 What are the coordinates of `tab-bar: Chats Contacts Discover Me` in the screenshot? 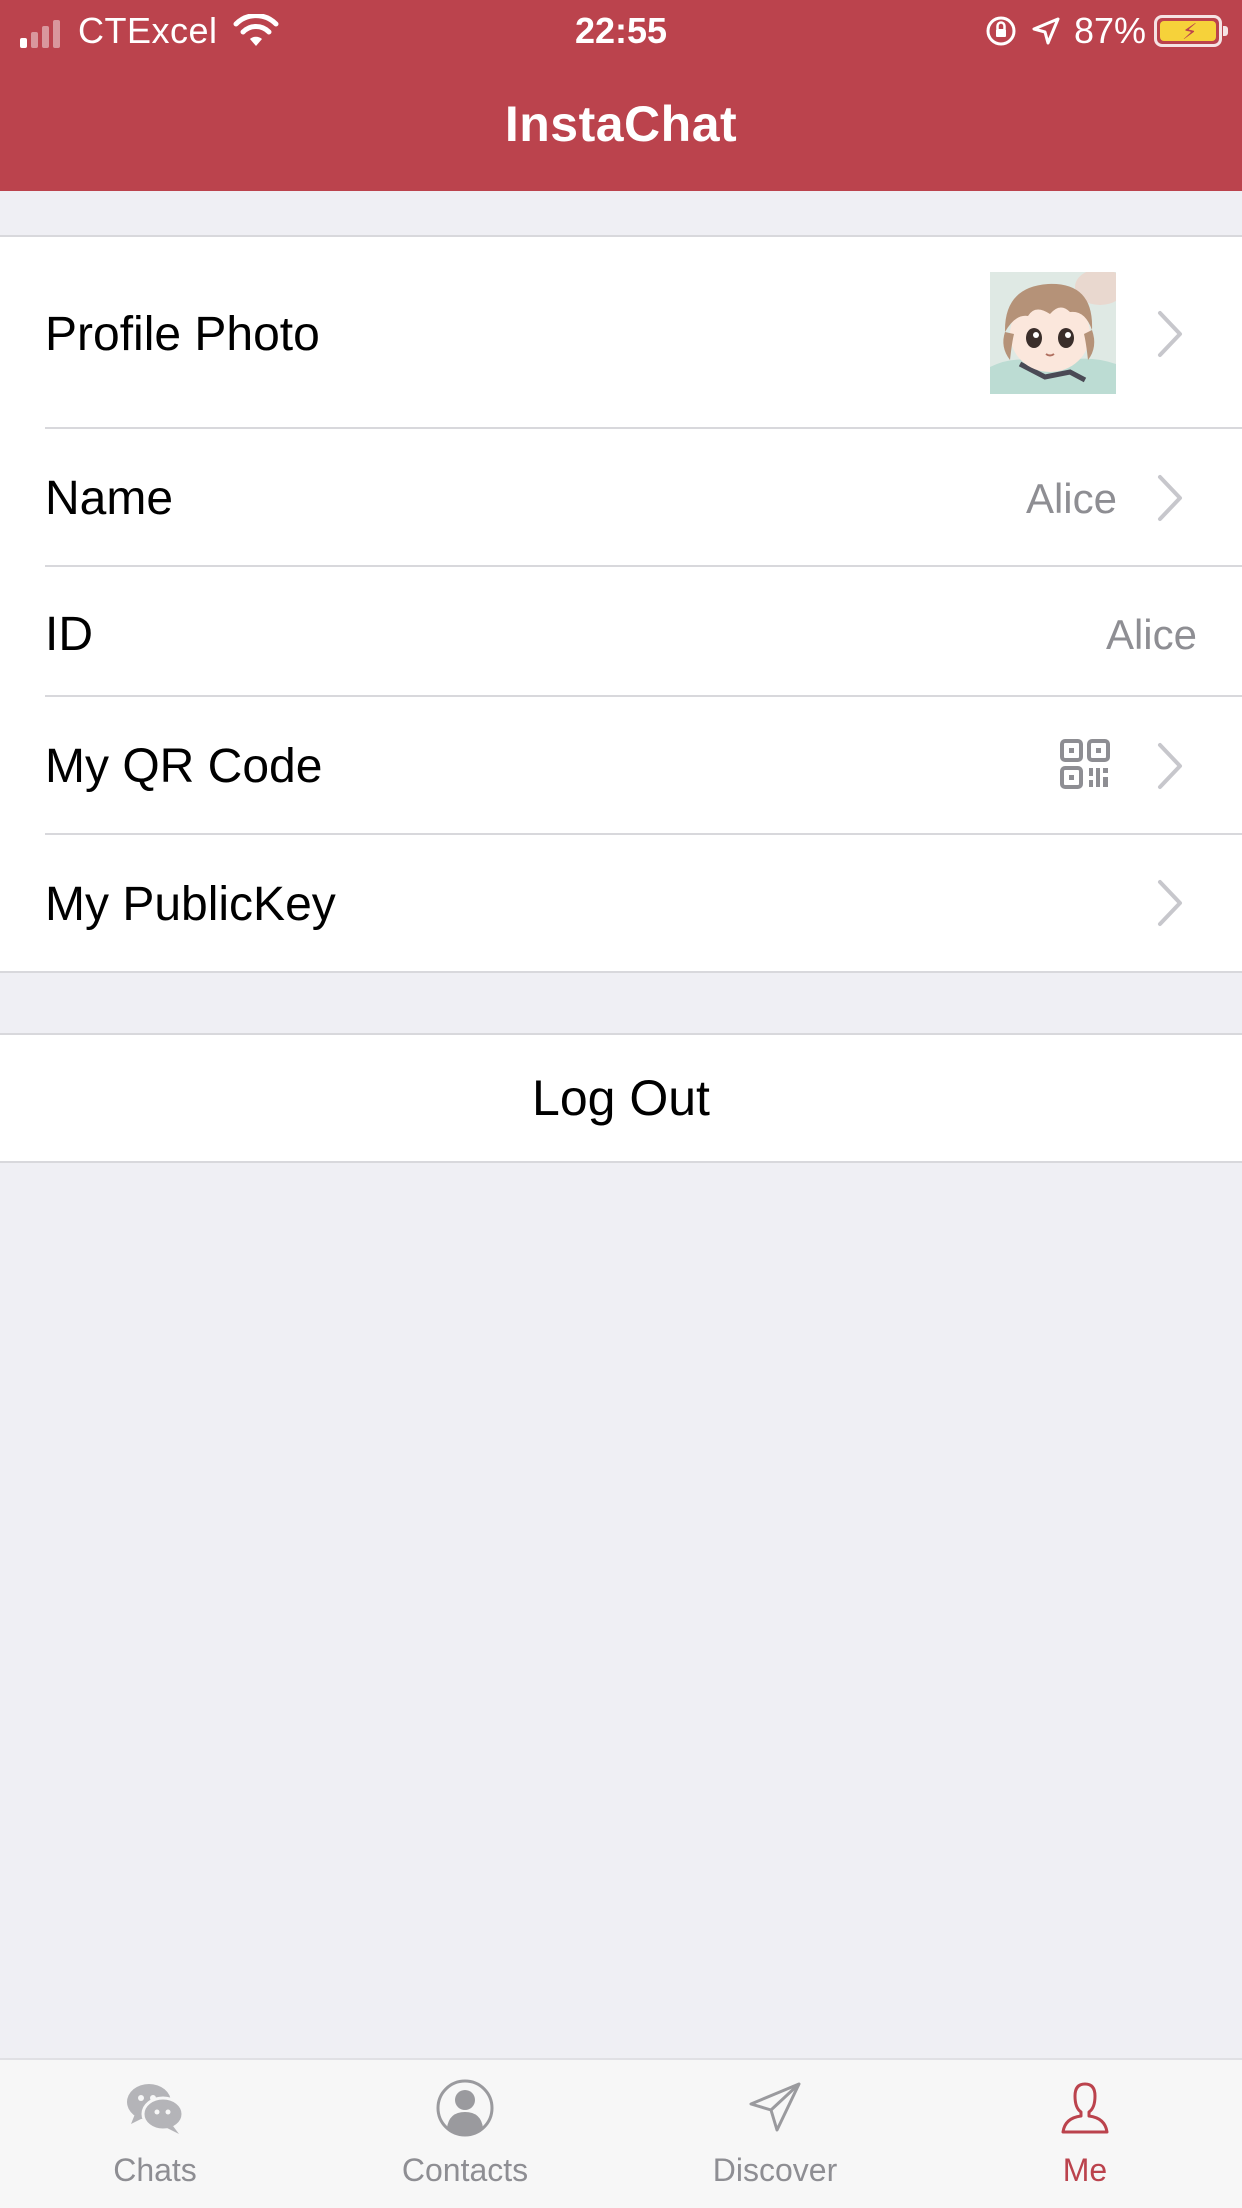 It's located at (621, 2133).